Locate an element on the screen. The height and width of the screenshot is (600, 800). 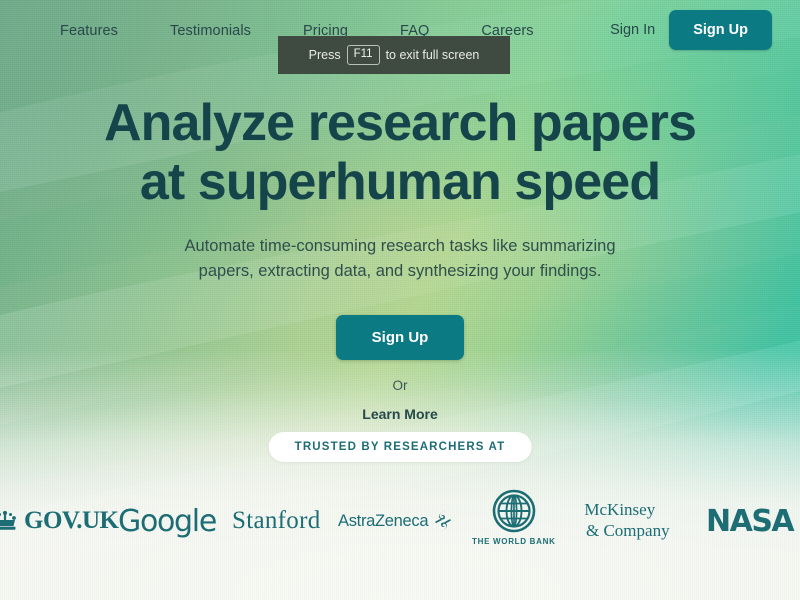
logo-govuk: GOV.UK is located at coordinates (59, 521).